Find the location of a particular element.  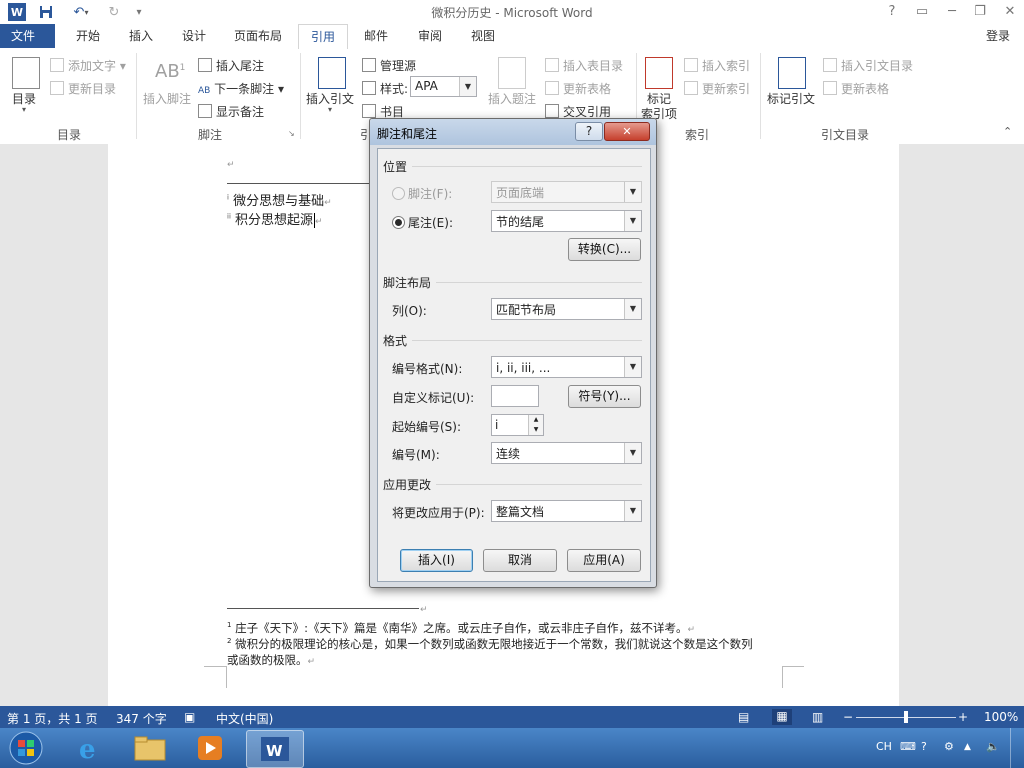

start-at-stepper: i ▲ ▼ is located at coordinates (517, 425).